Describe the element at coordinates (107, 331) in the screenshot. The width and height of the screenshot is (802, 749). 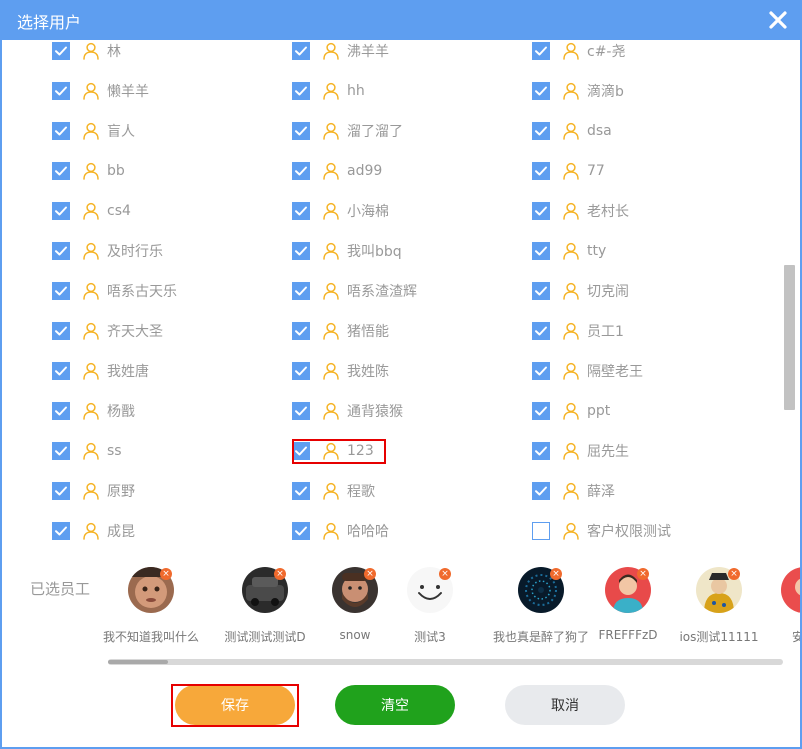
I see `user-item: 齐天大圣` at that location.